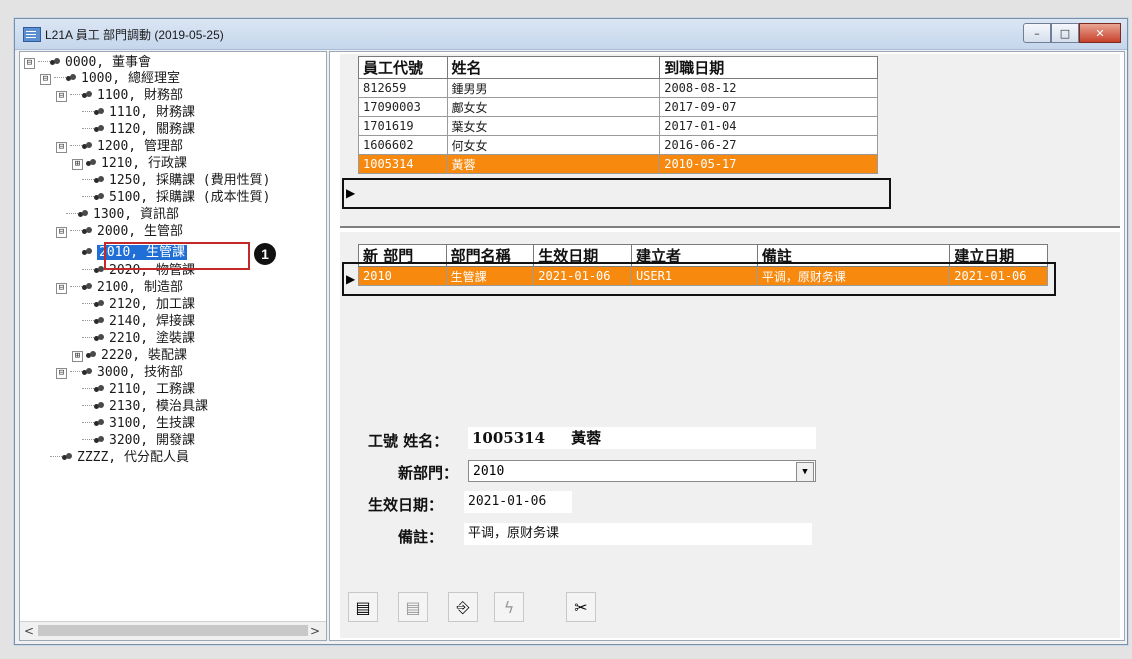 The image size is (1132, 659). I want to click on table-row: 1606602 何女女 2016-06-27, so click(618, 145).